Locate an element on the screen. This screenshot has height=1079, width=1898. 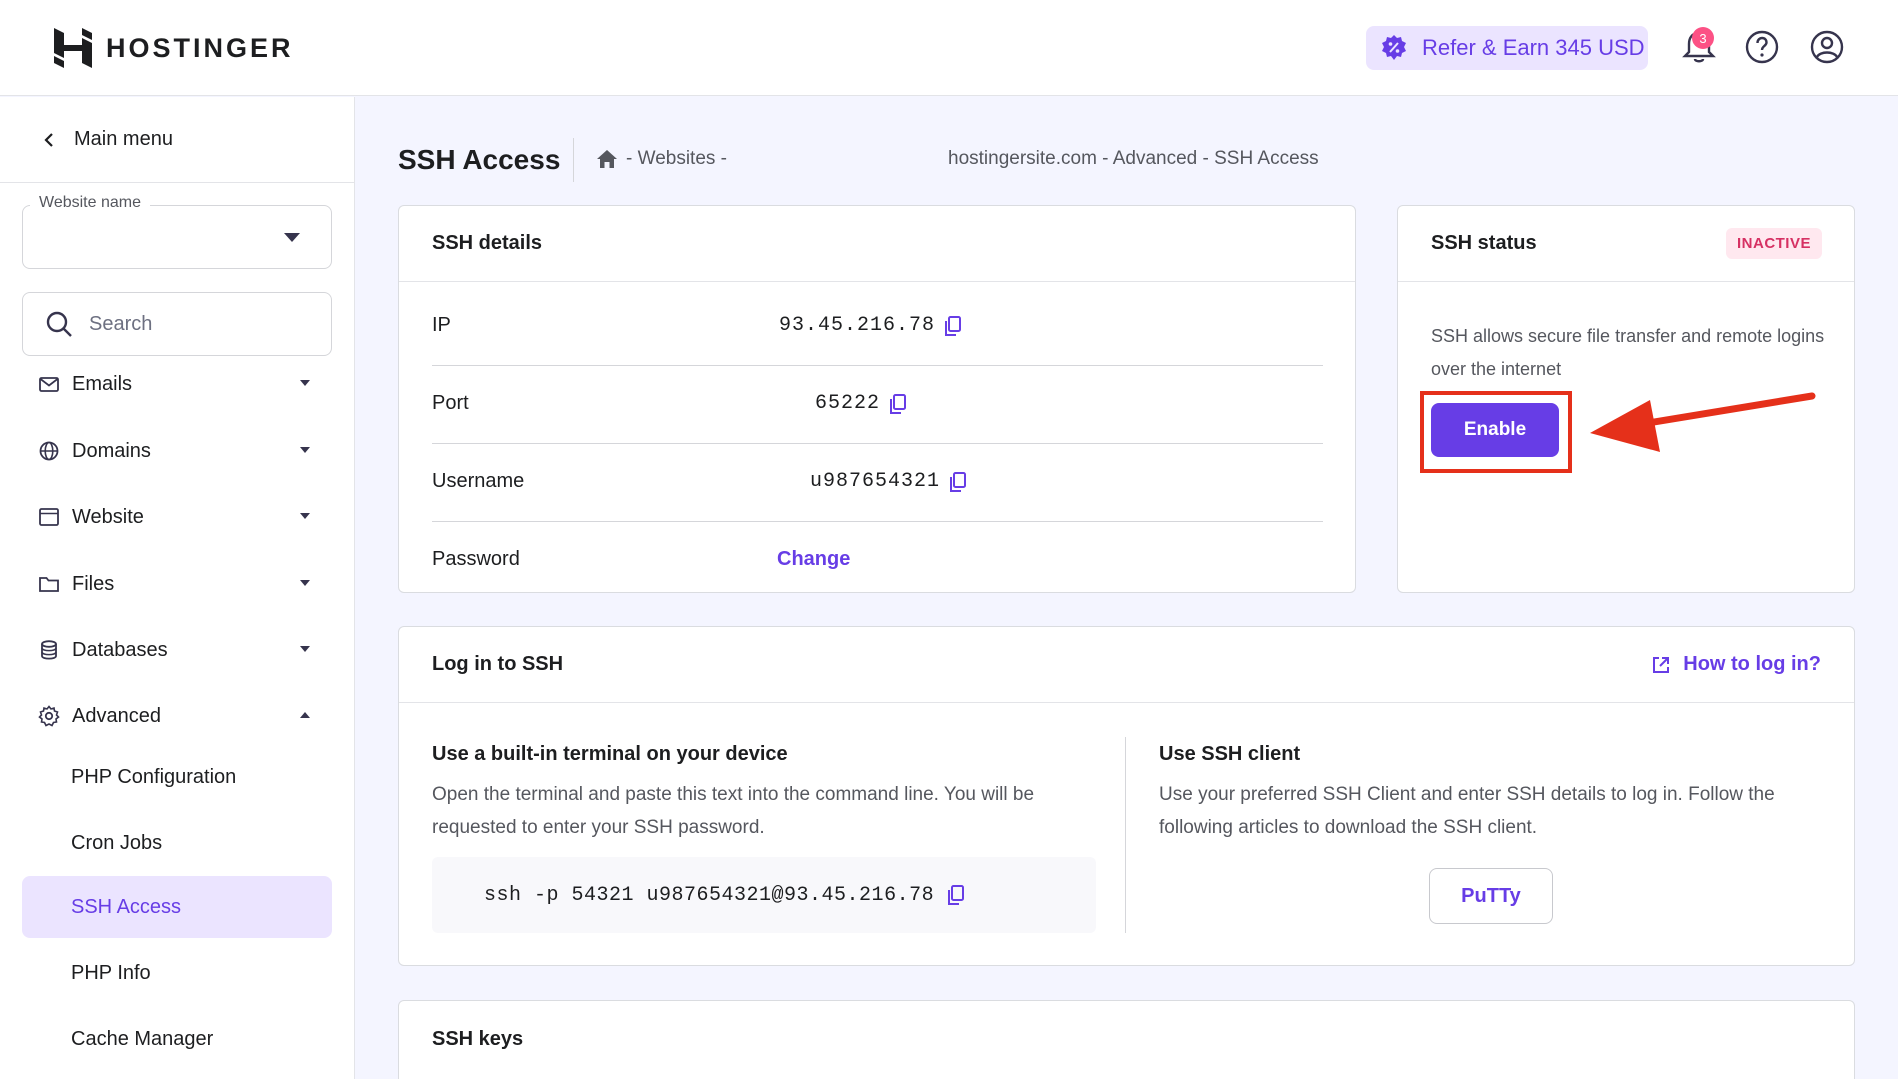
sidebar-item-databases: Databases is located at coordinates (177, 650).